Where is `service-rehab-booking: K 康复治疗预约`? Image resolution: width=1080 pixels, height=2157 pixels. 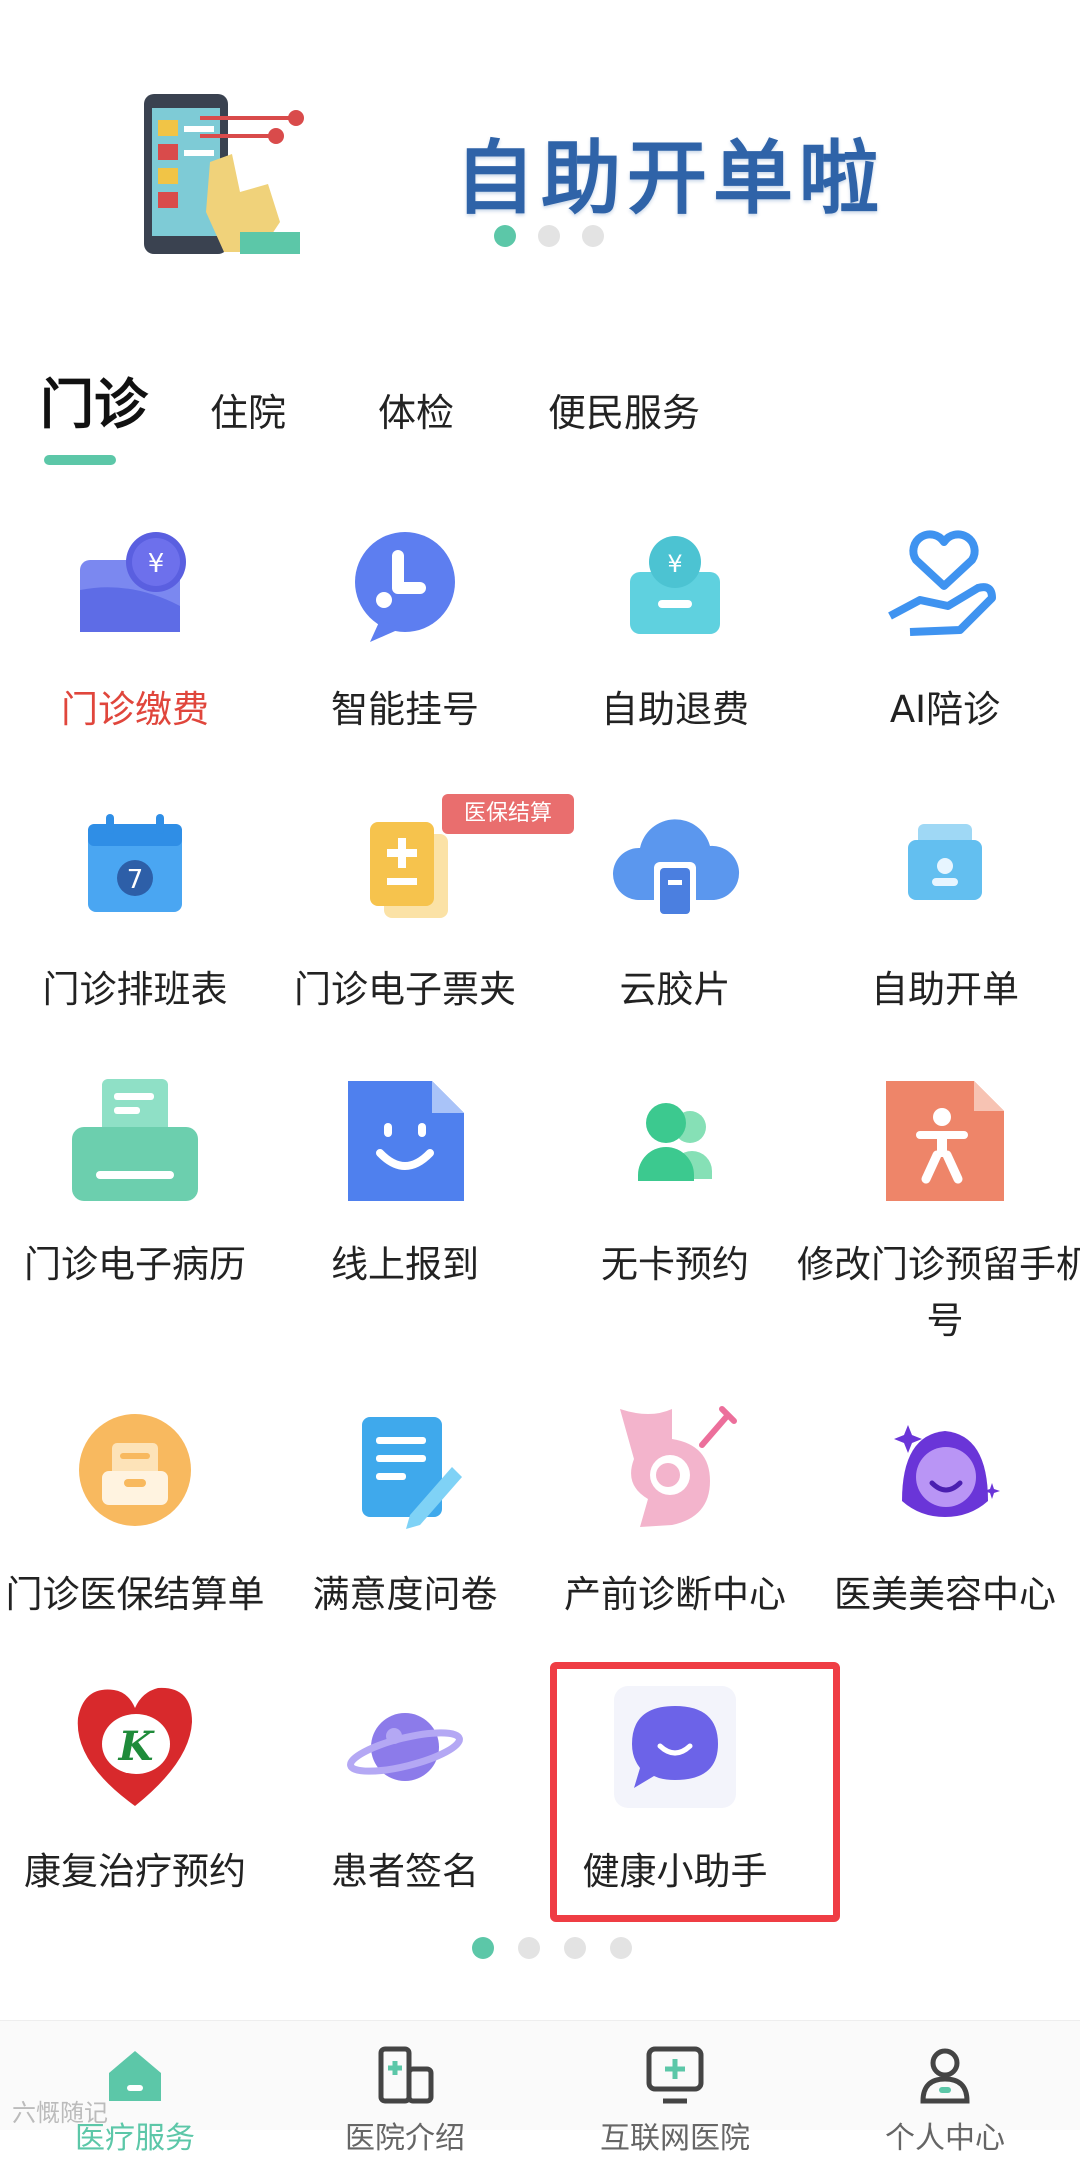
service-rehab-booking: K 康复治疗预约 is located at coordinates (135, 1787).